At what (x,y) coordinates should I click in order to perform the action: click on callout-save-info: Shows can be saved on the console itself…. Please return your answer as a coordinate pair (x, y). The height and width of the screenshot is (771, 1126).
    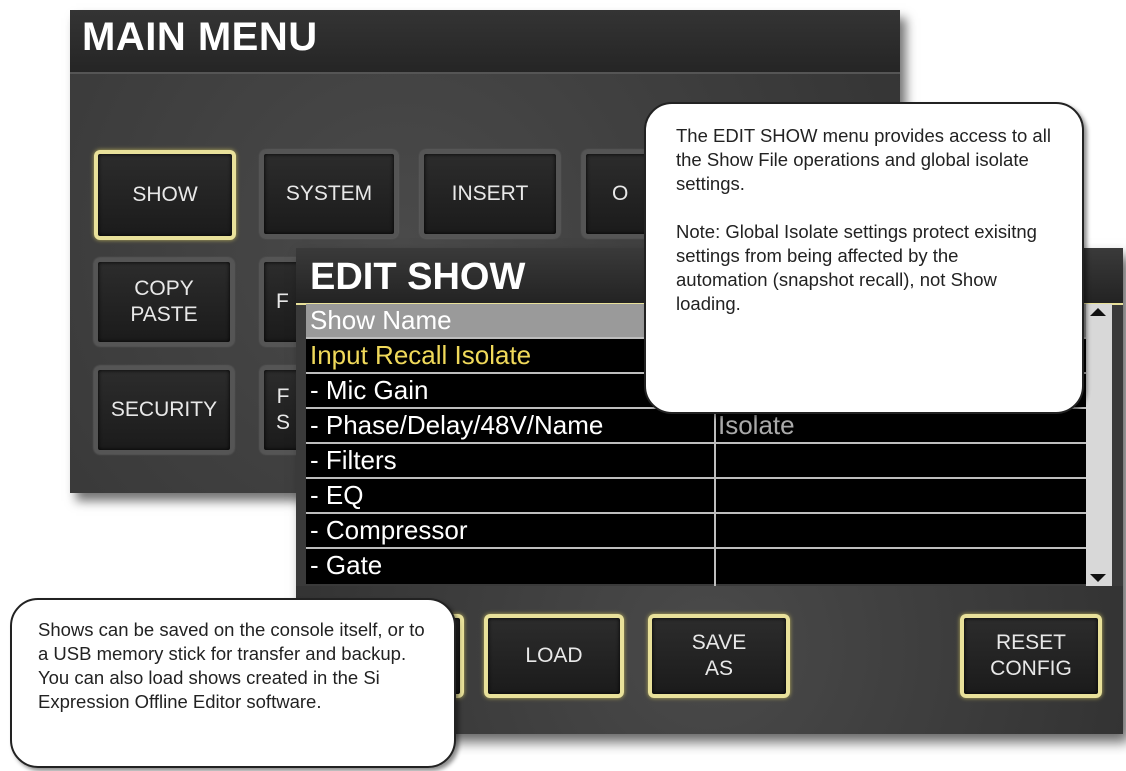
    Looking at the image, I should click on (233, 683).